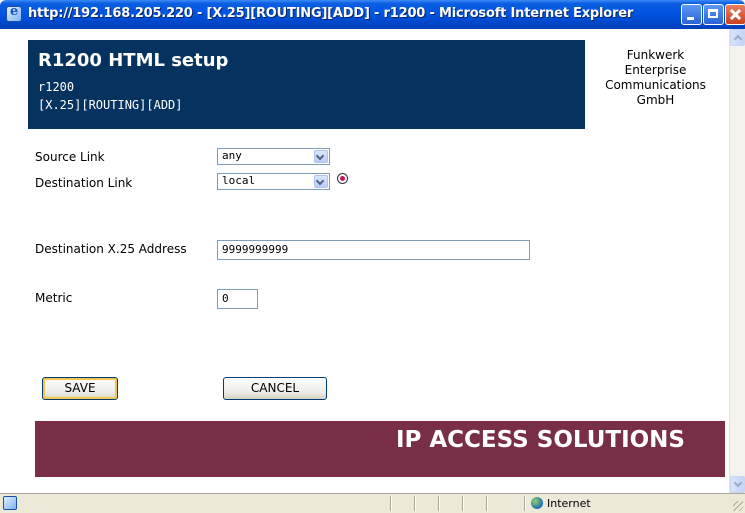  What do you see at coordinates (10, 503) in the screenshot?
I see `page-status-icon` at bounding box center [10, 503].